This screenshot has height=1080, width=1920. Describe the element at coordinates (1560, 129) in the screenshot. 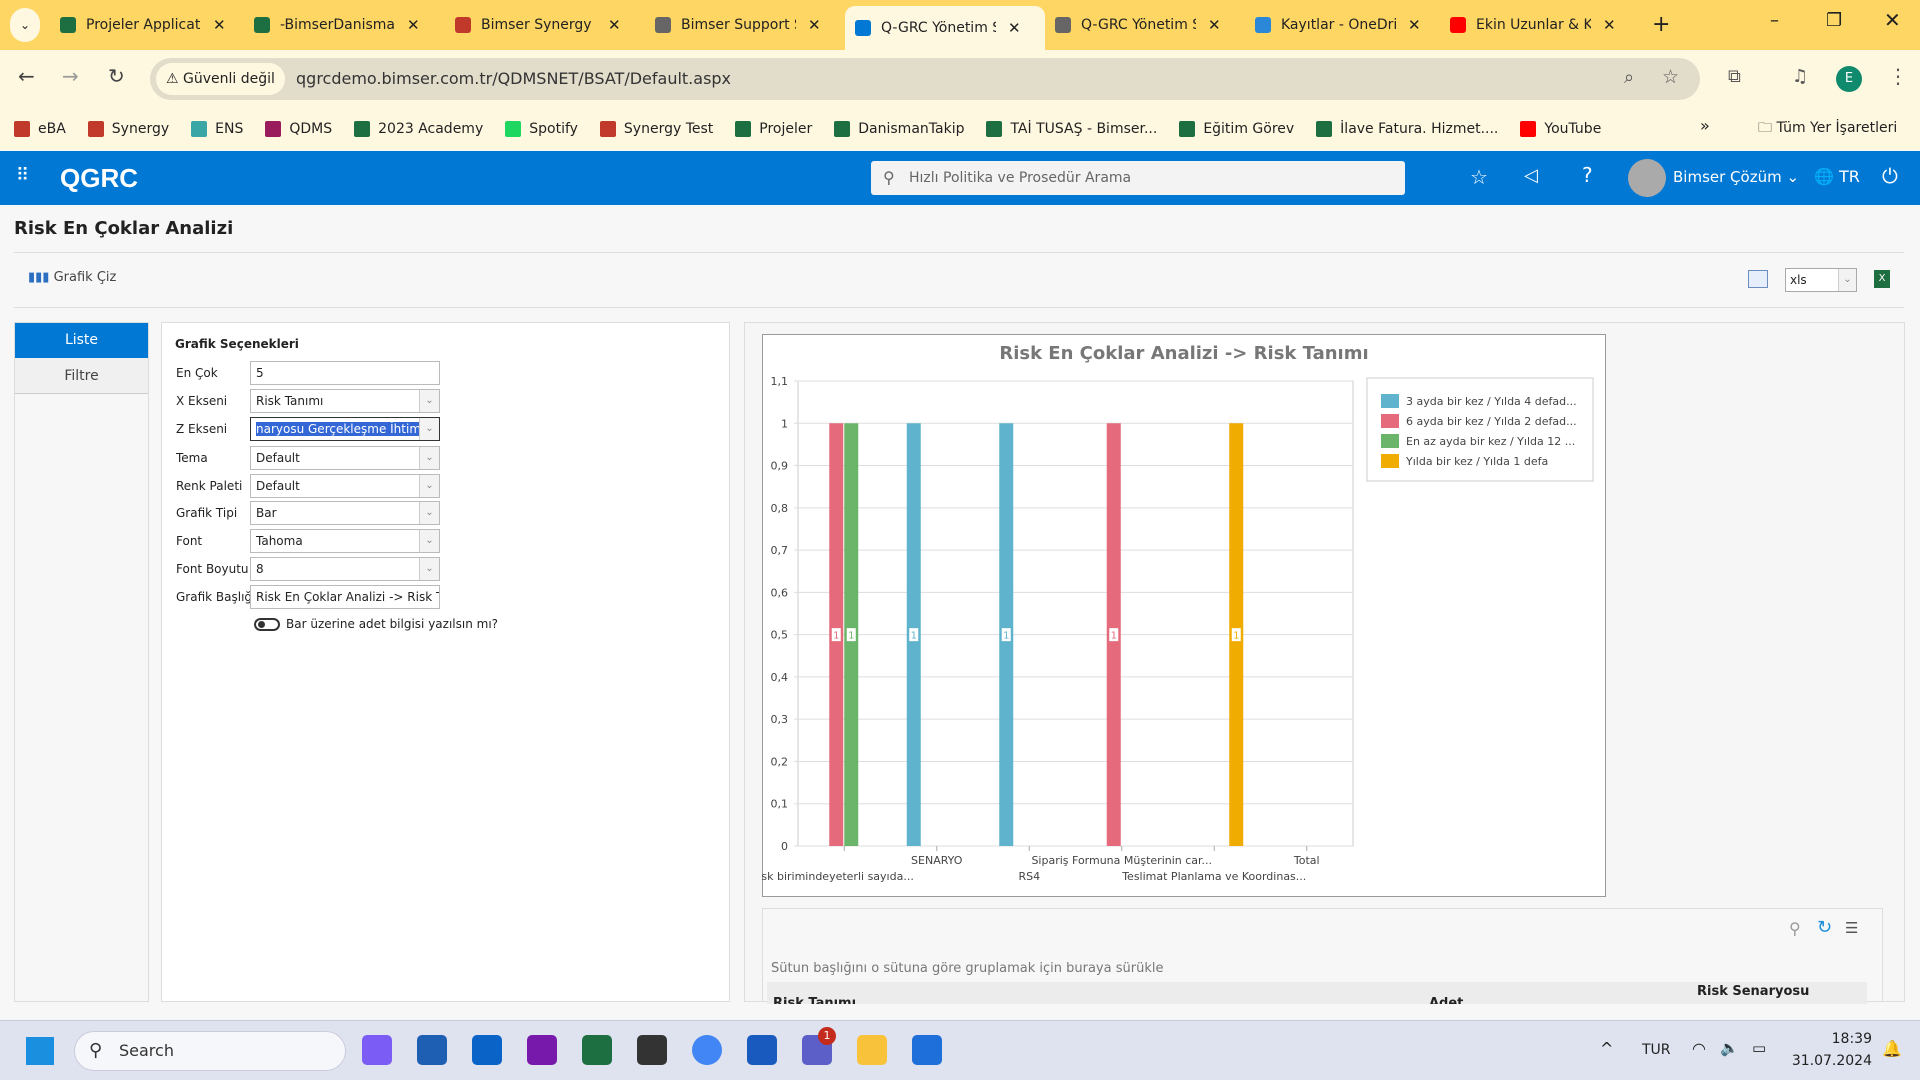

I see `bookmark-item: YouTube` at that location.